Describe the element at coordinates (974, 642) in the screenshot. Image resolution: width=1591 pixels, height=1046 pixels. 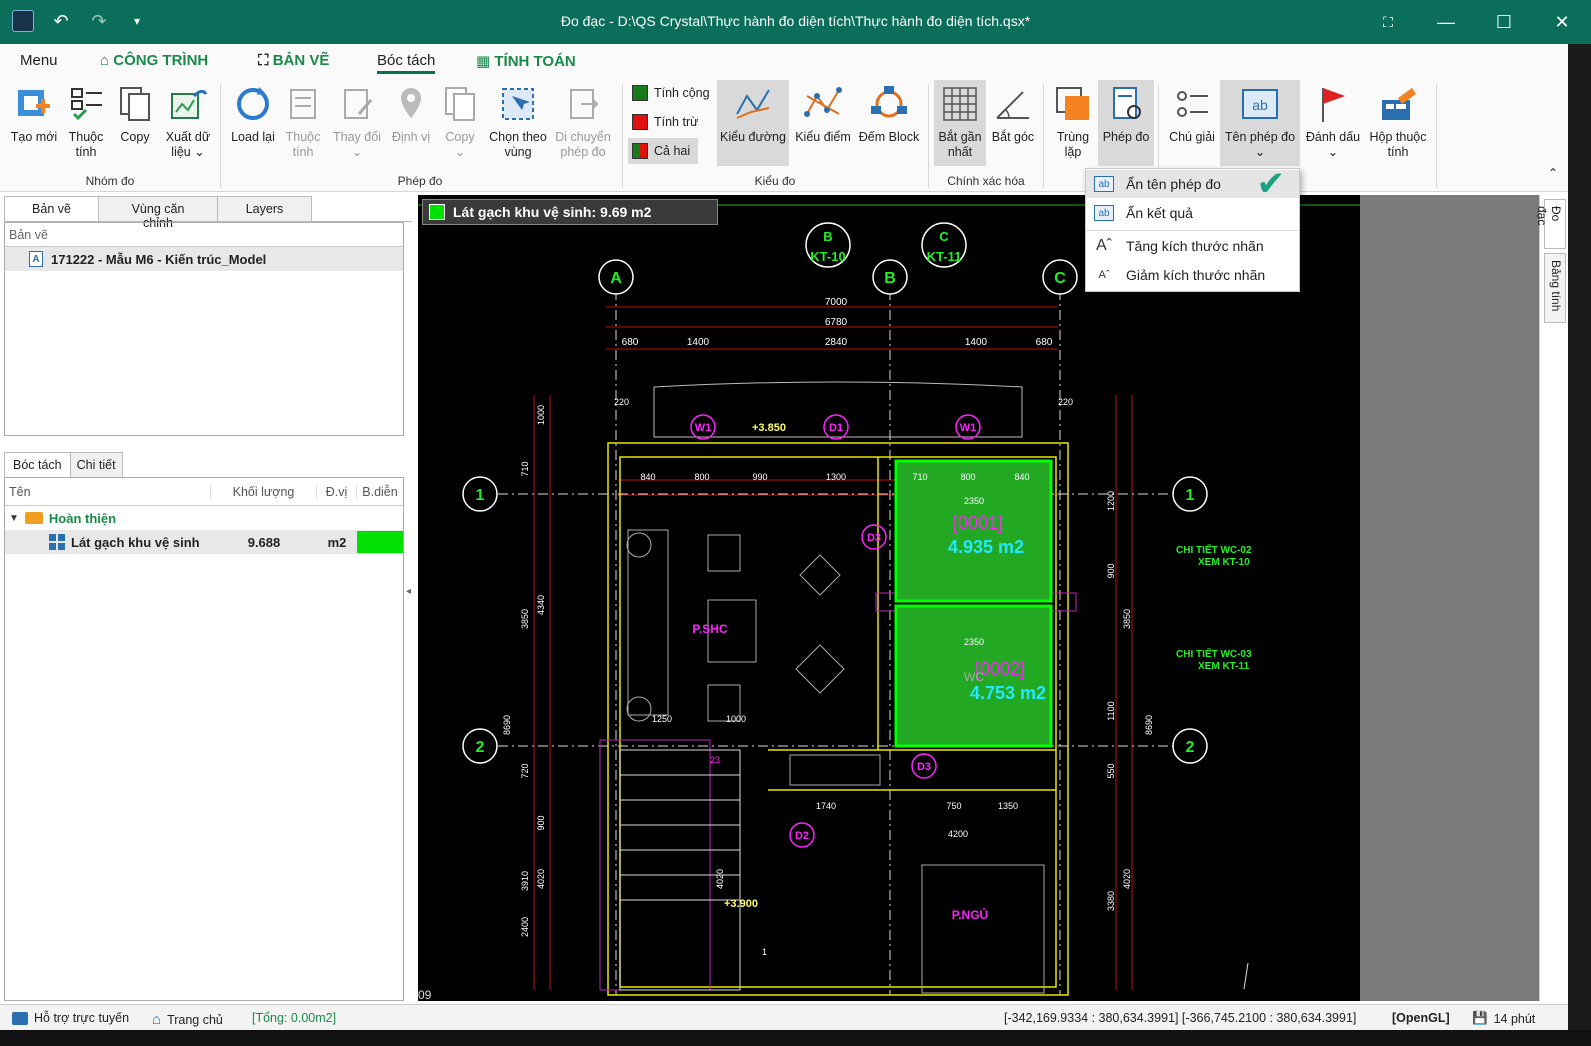
I see `dim-text: 2350` at that location.